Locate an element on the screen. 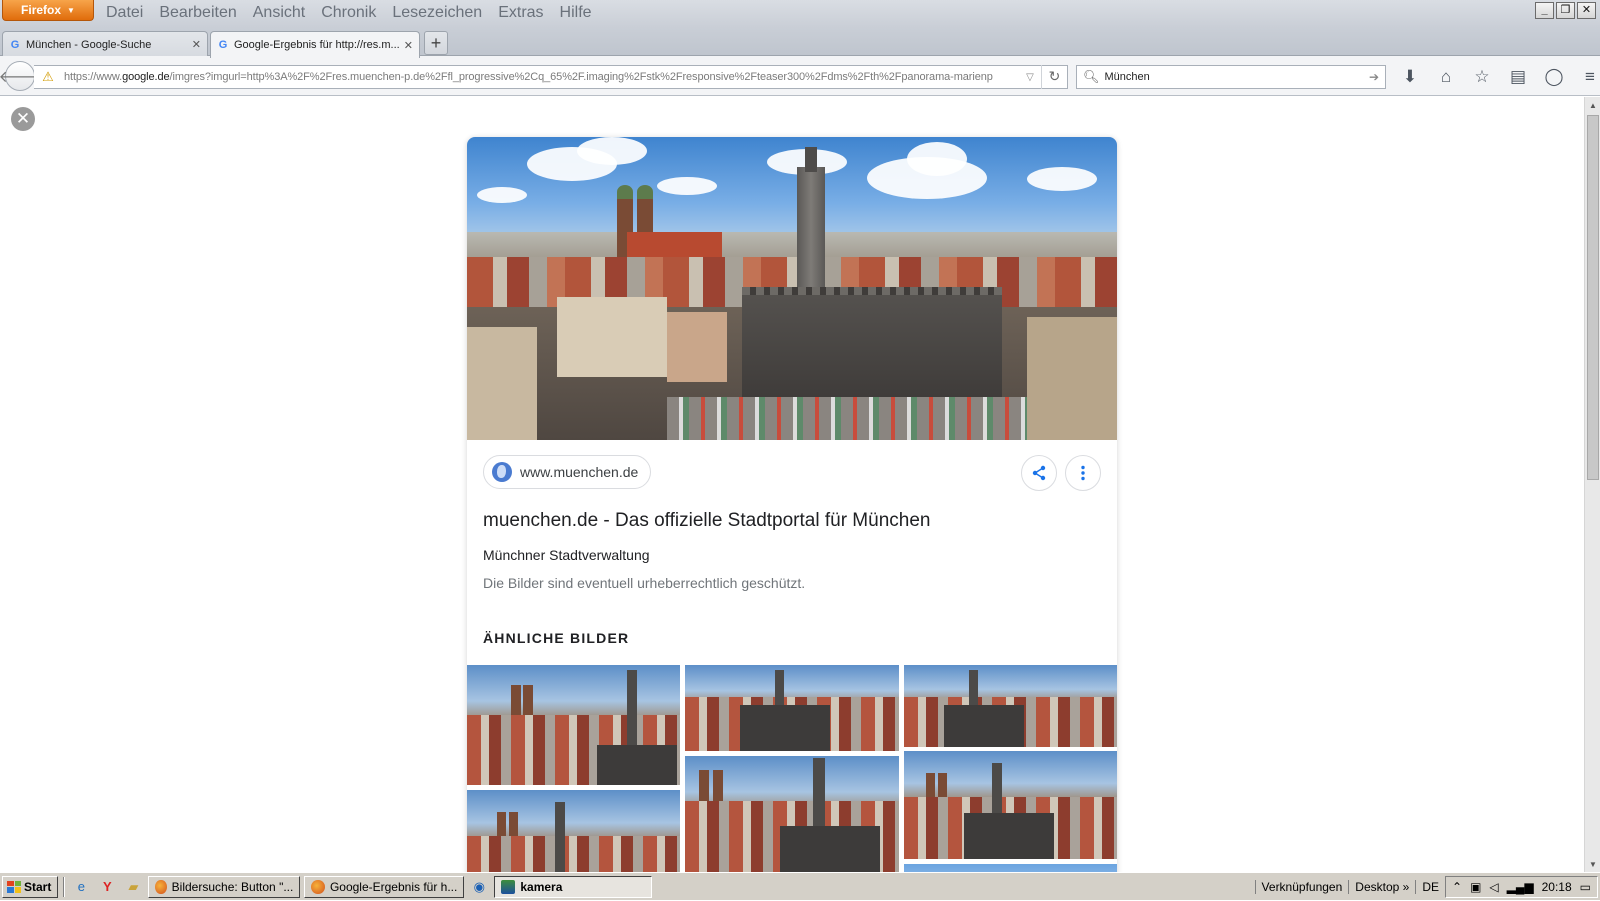  share-icon is located at coordinates (1039, 473).